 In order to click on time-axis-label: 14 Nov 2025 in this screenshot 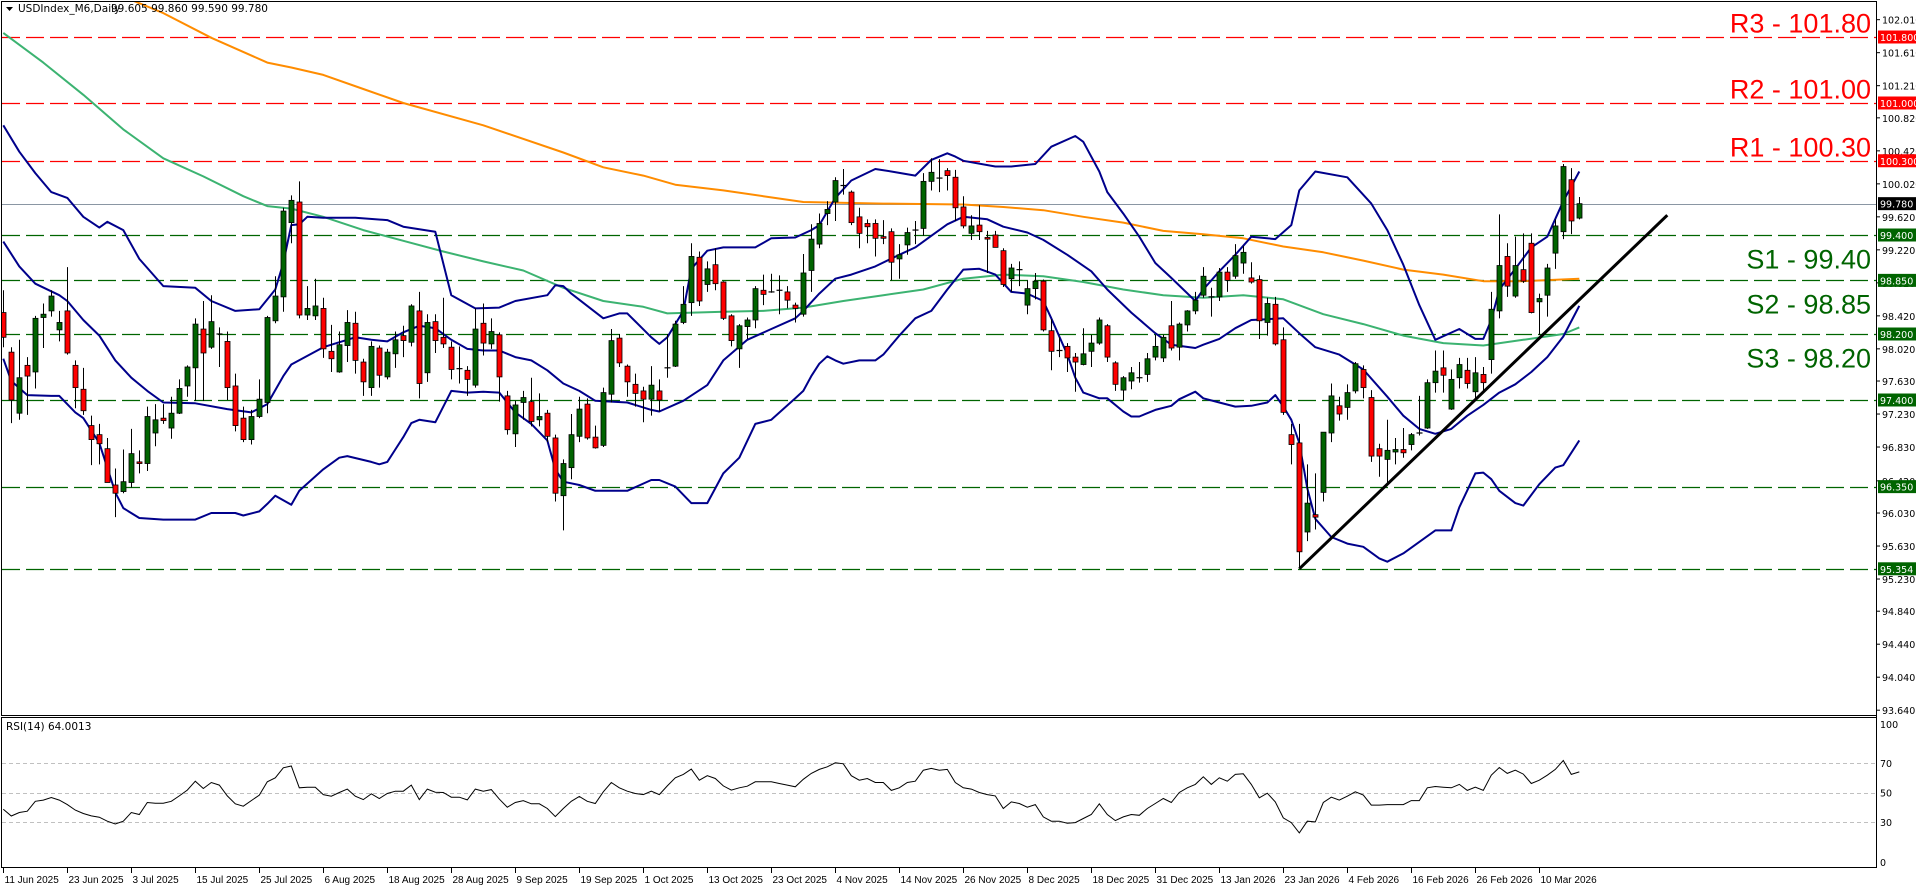, I will do `click(929, 880)`.